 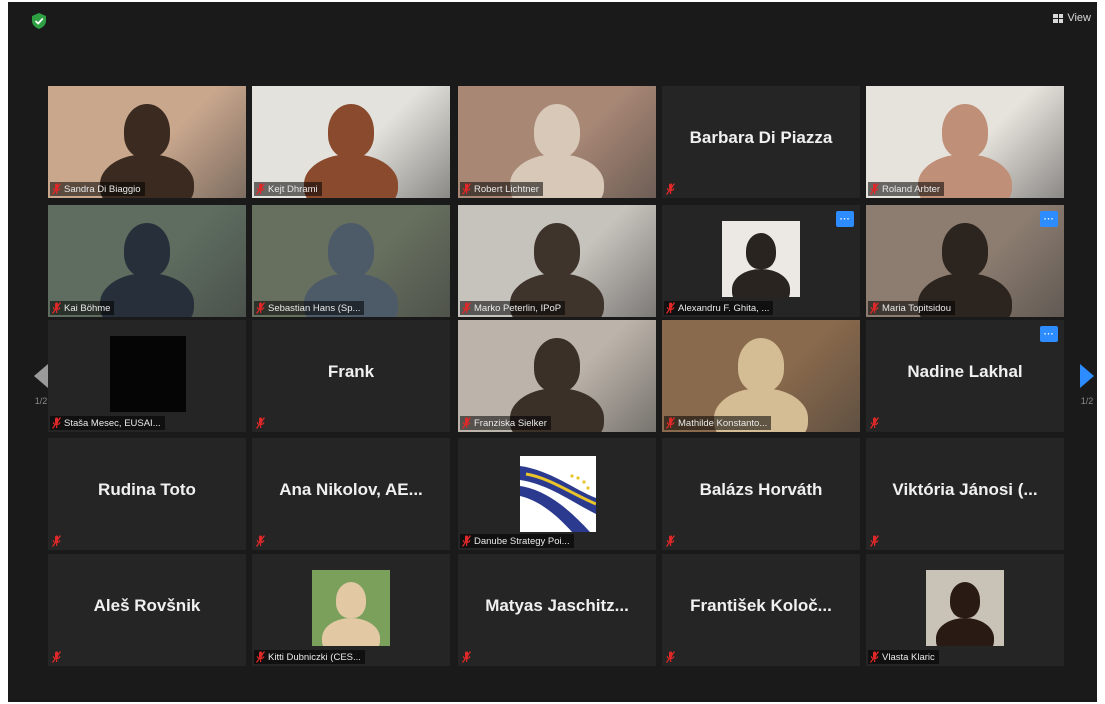 What do you see at coordinates (965, 632) in the screenshot?
I see `profile-shoulders` at bounding box center [965, 632].